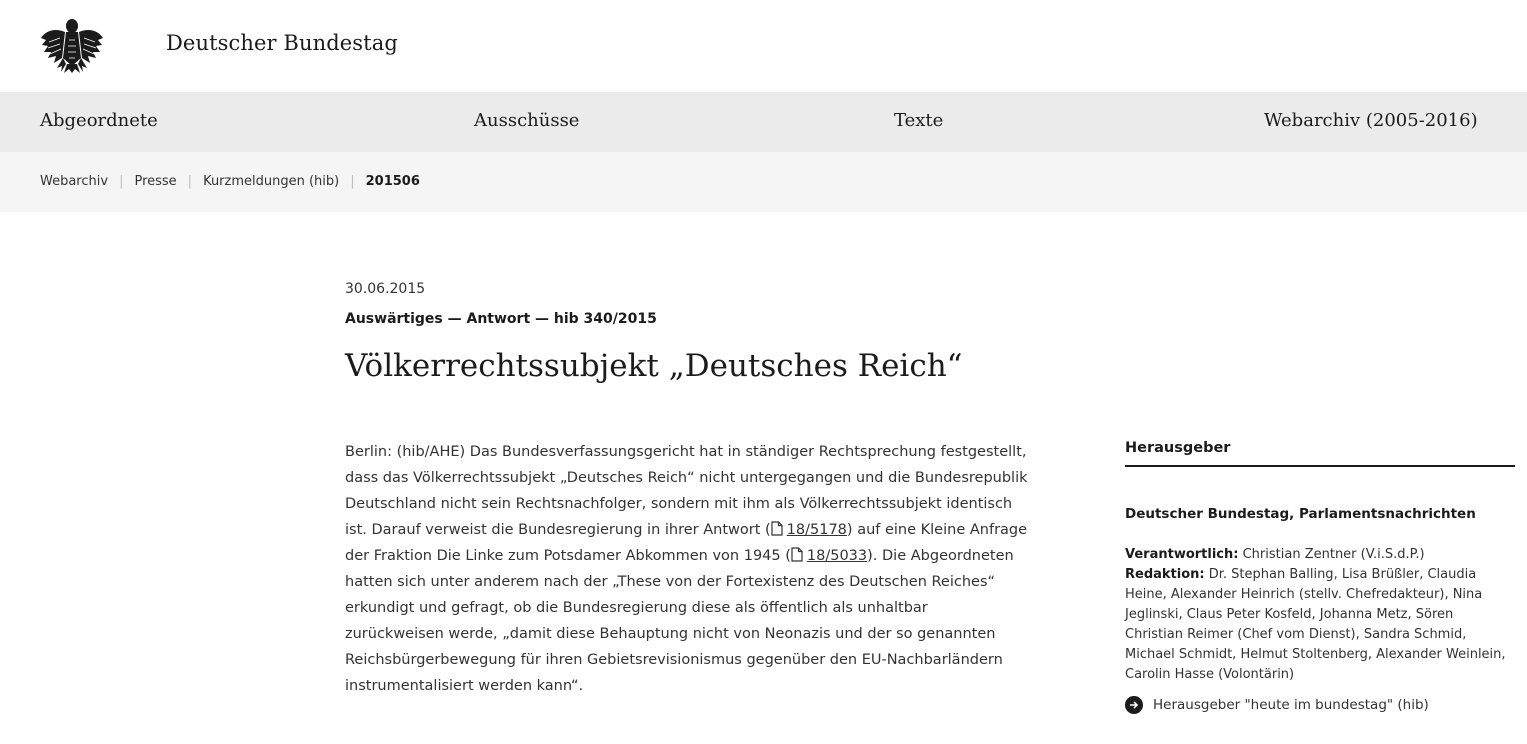 The width and height of the screenshot is (1527, 744). I want to click on federal-eagle-icon, so click(72, 45).